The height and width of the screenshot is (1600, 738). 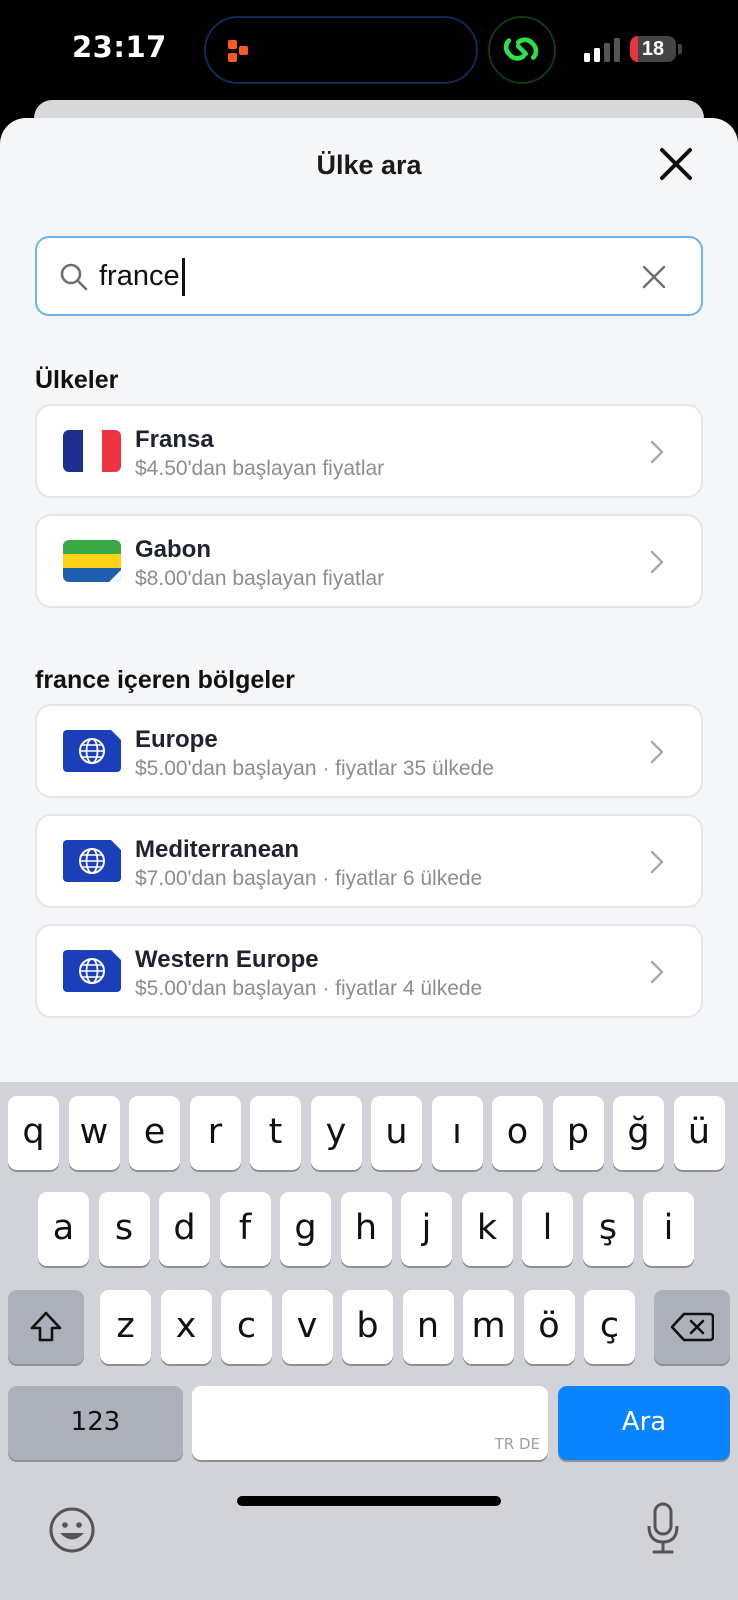 What do you see at coordinates (227, 959) in the screenshot?
I see `region-name: Western Europe` at bounding box center [227, 959].